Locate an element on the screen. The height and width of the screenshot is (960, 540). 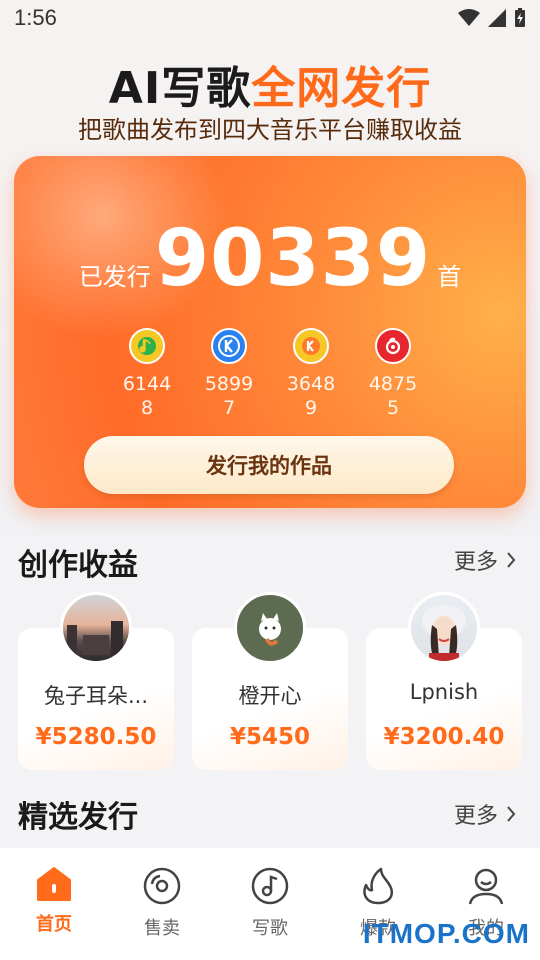
platform-kuwo: 36489 is located at coordinates (311, 374).